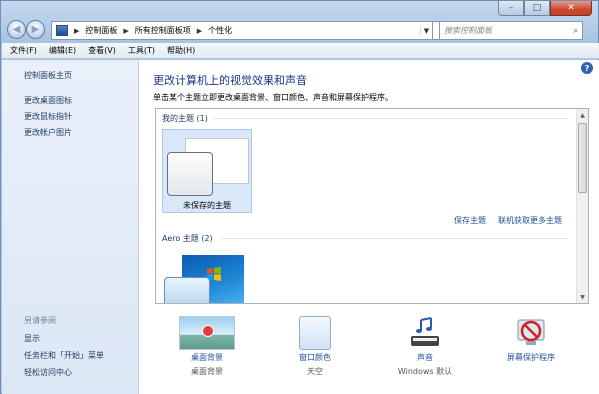 This screenshot has height=394, width=599. I want to click on window-color-link: 窗口颜色, so click(315, 357).